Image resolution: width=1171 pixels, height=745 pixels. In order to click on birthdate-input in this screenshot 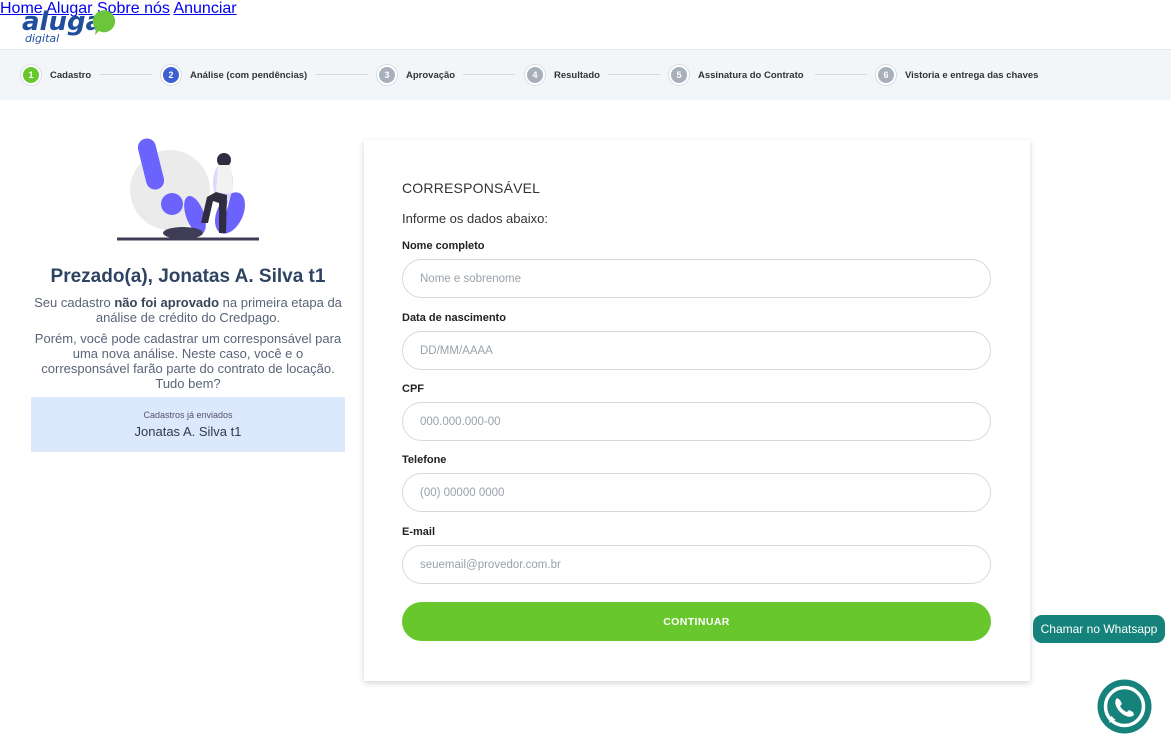, I will do `click(696, 350)`.